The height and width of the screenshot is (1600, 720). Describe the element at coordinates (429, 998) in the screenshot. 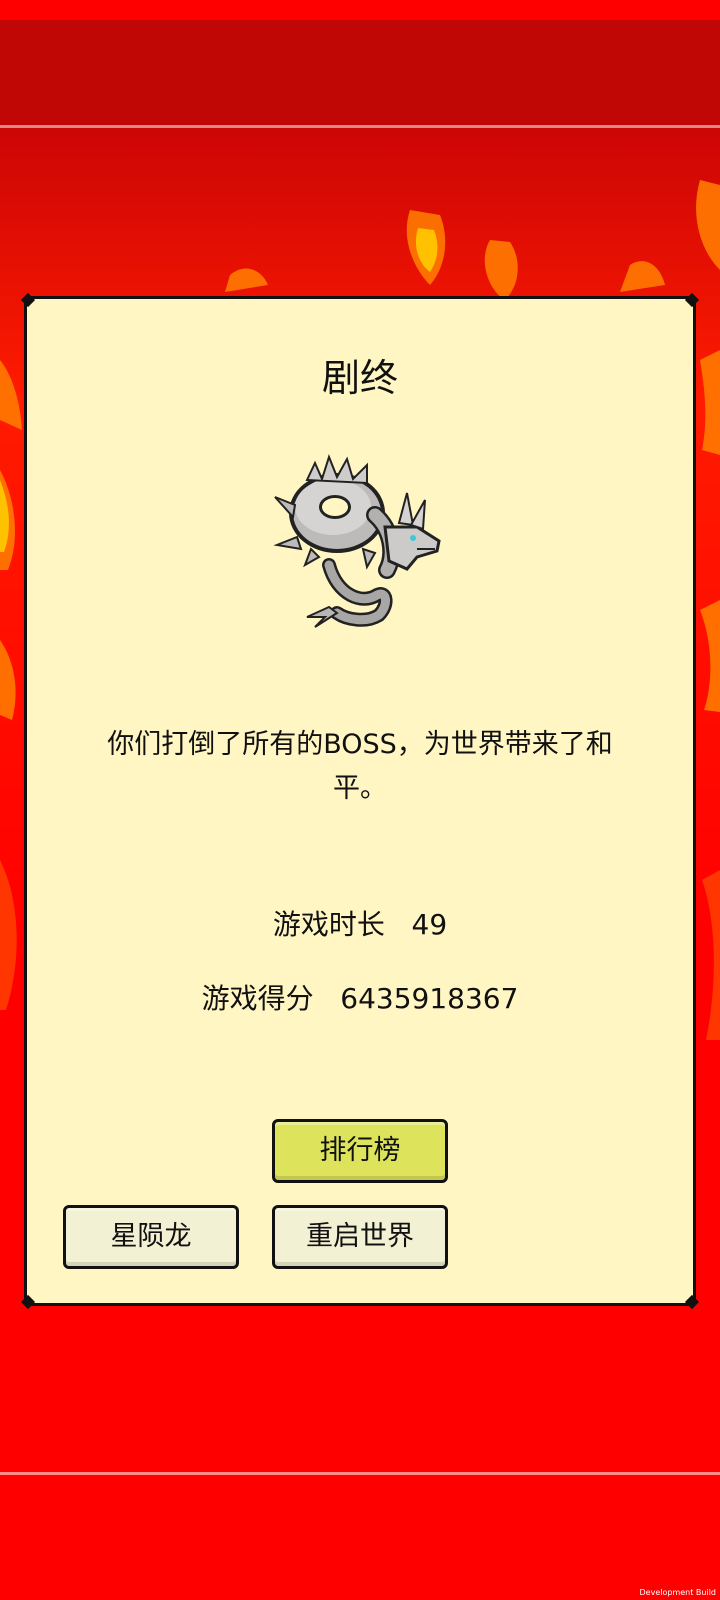

I see `score-value: 6435918367` at that location.